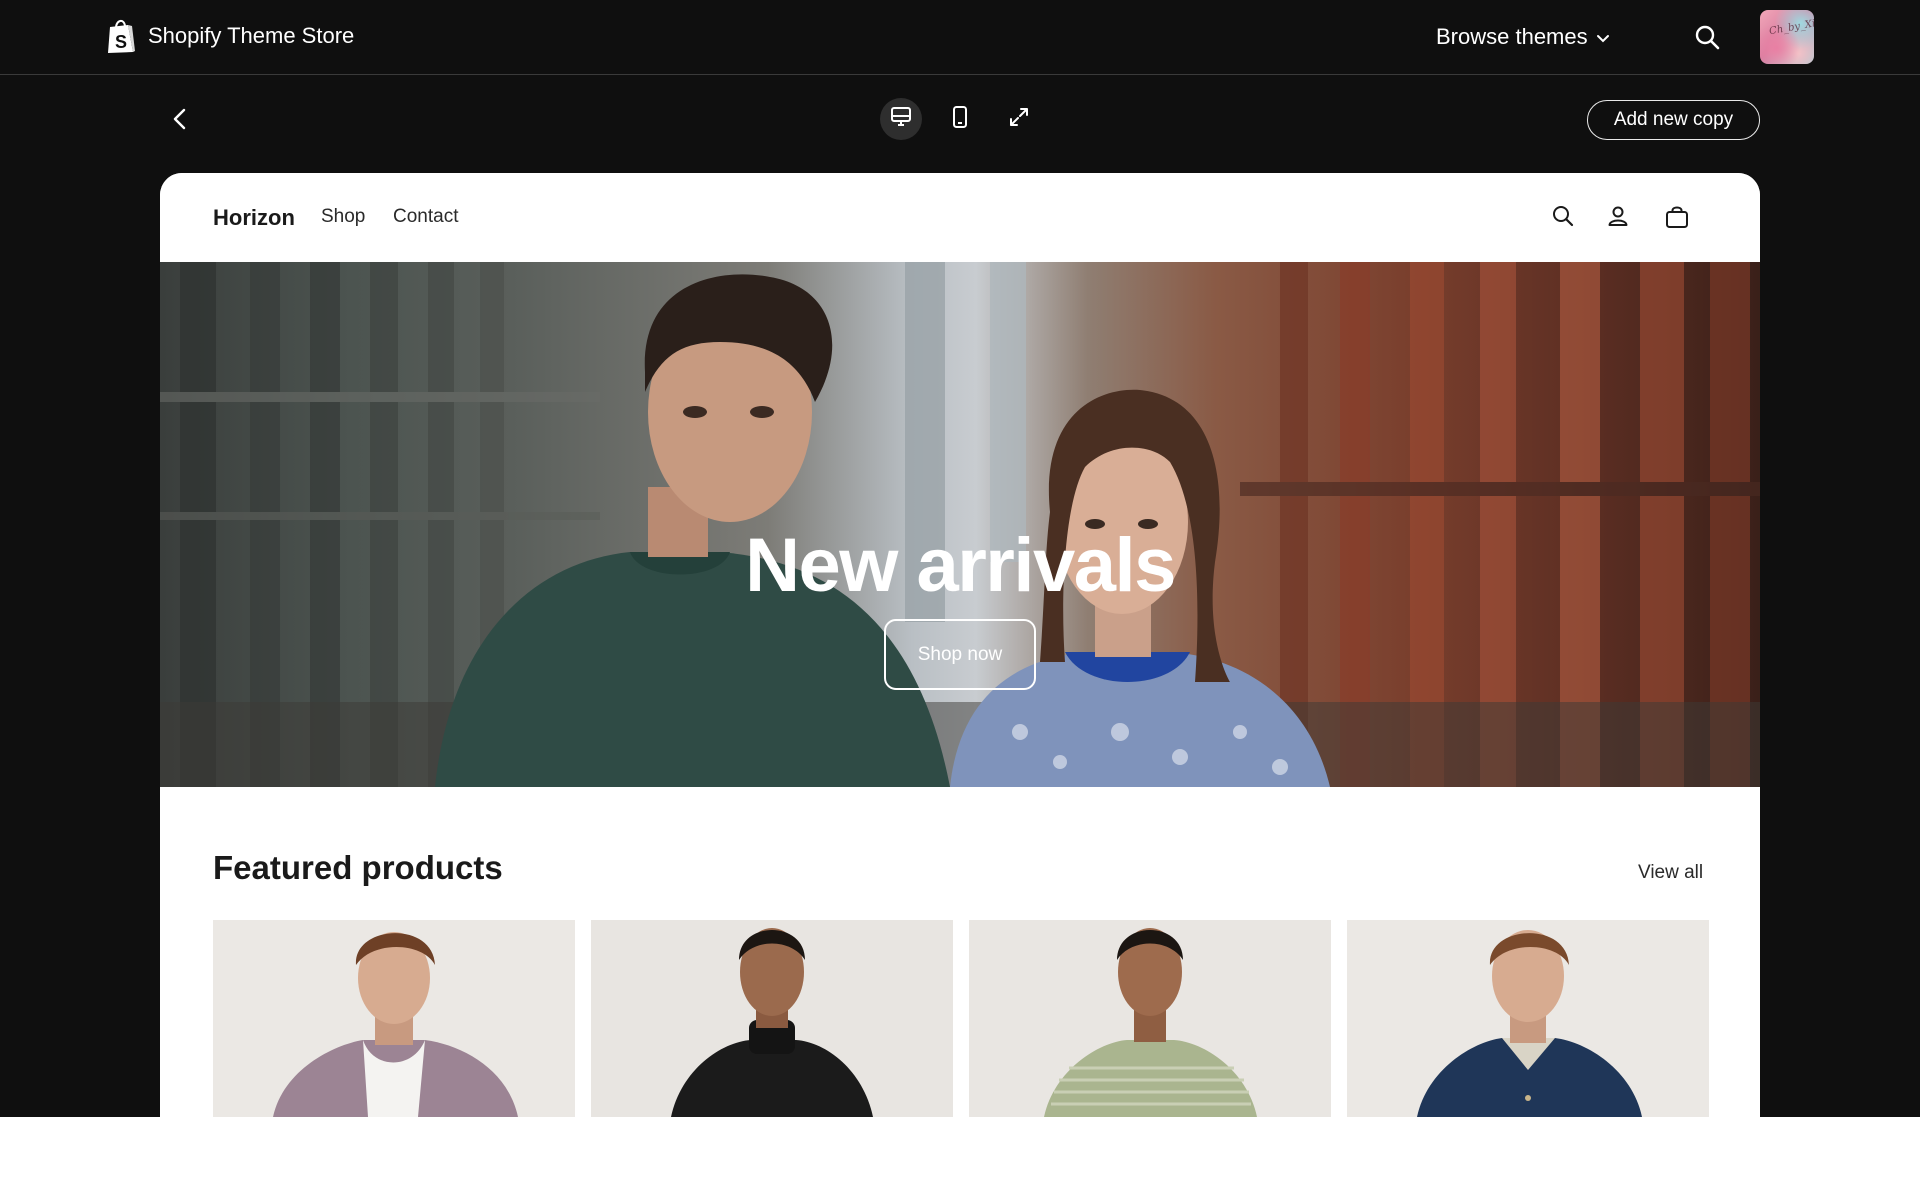 The image size is (1920, 1200). I want to click on user-avatar: Ch_by_Xii, so click(1787, 37).